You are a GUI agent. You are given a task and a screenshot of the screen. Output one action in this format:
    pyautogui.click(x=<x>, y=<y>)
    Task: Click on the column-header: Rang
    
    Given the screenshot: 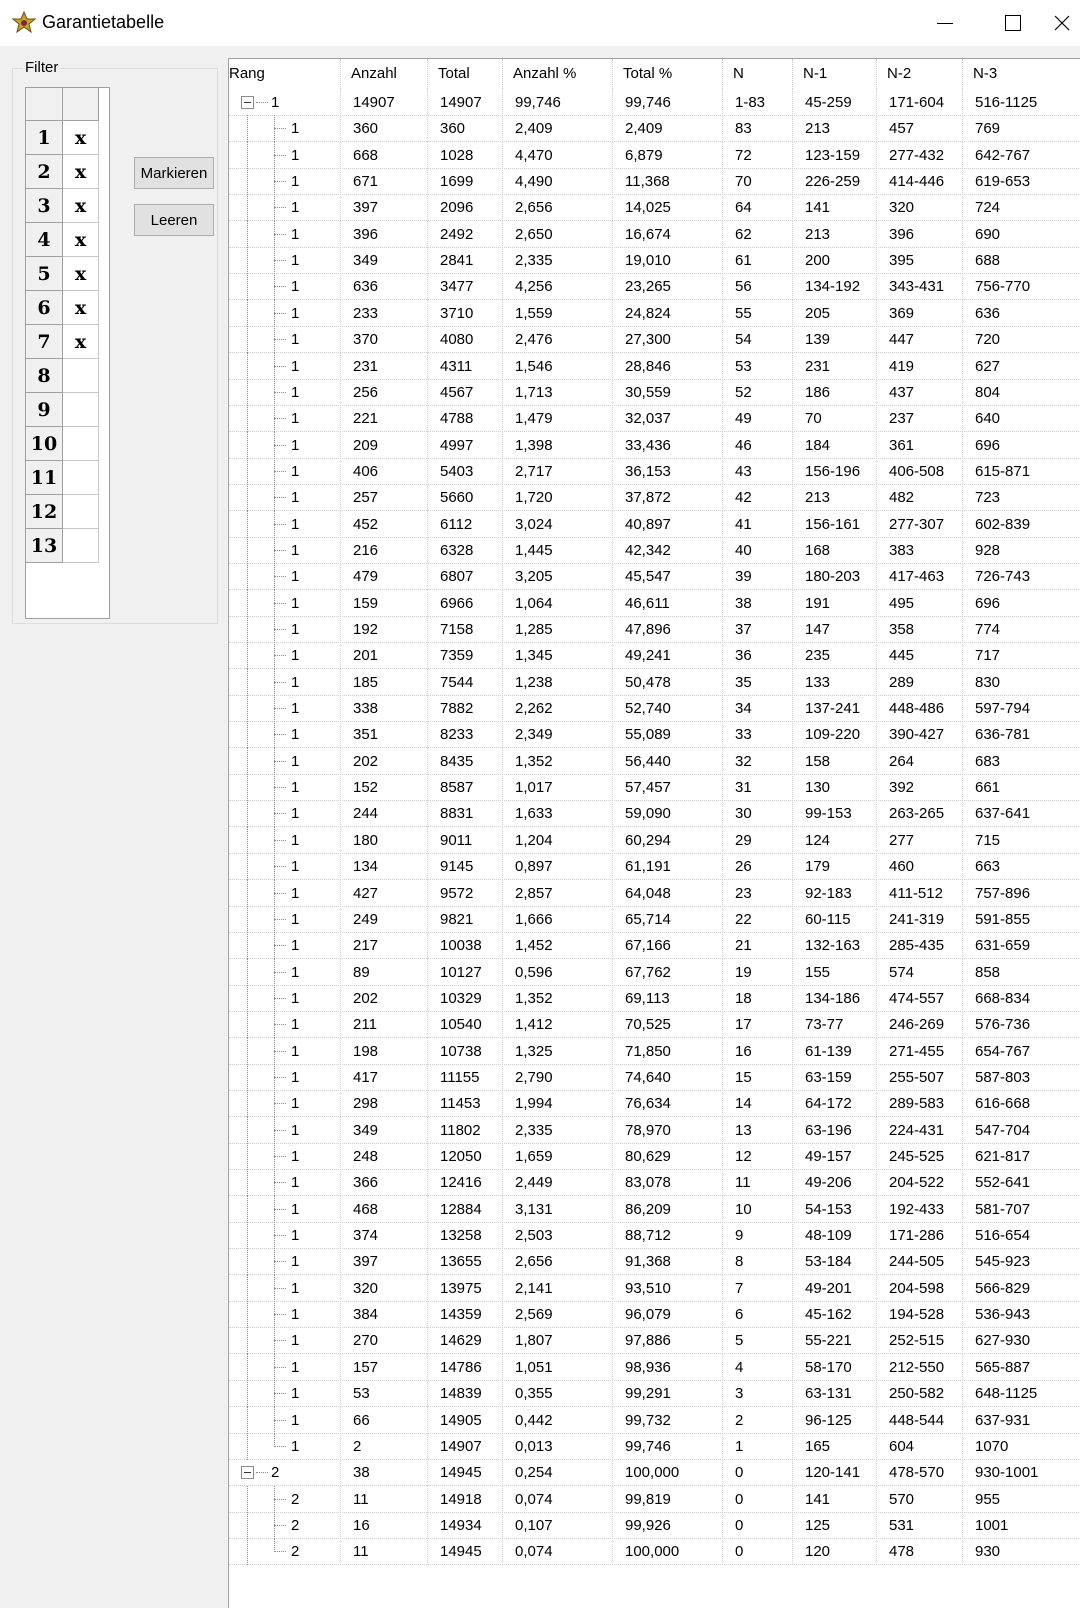 What is the action you would take?
    pyautogui.click(x=285, y=74)
    